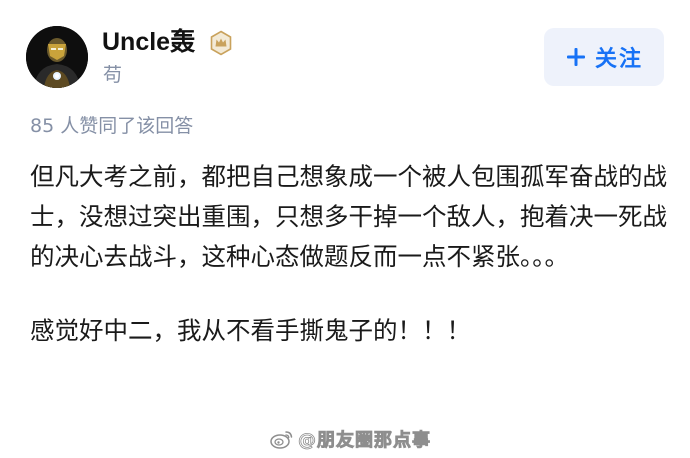 This screenshot has height=458, width=690. I want to click on answer-paragraph: 感觉好中二，我从不看手撕鬼子的！！！, so click(250, 330).